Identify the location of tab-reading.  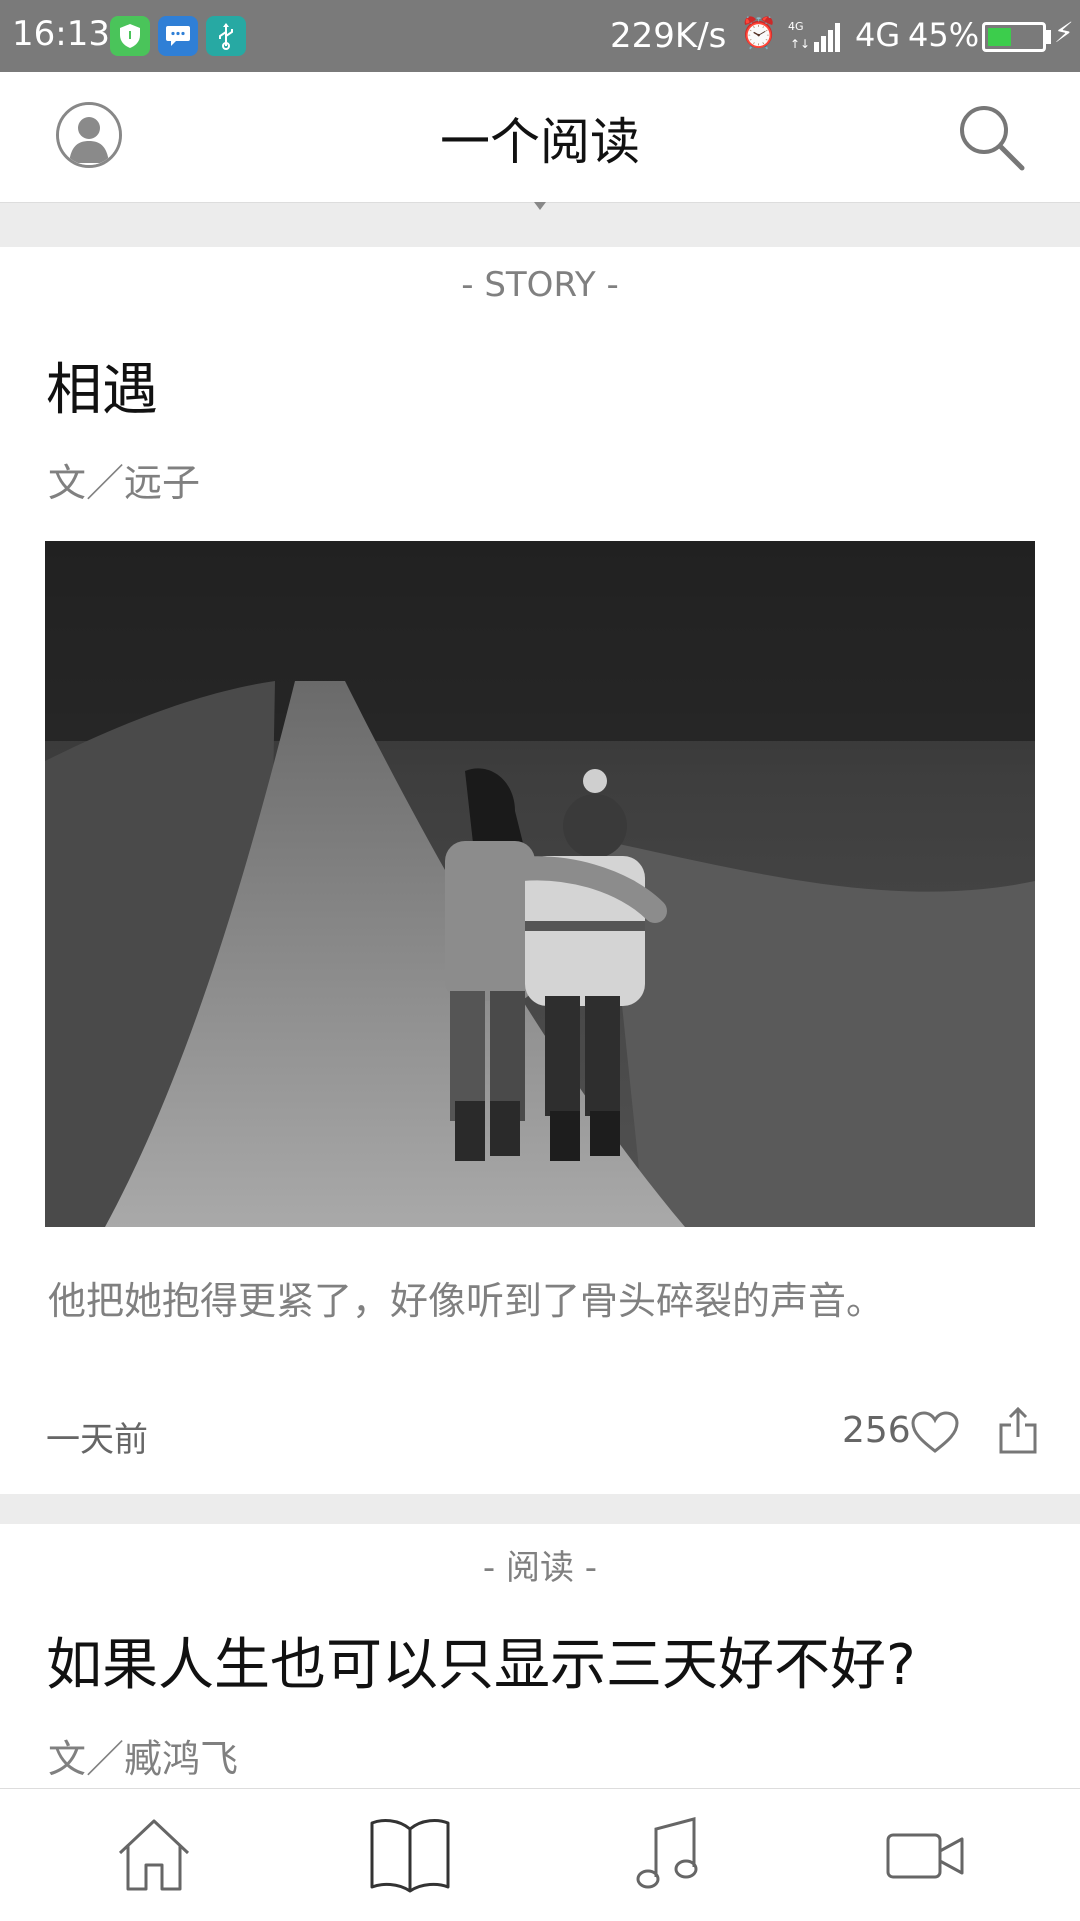
(410, 1855).